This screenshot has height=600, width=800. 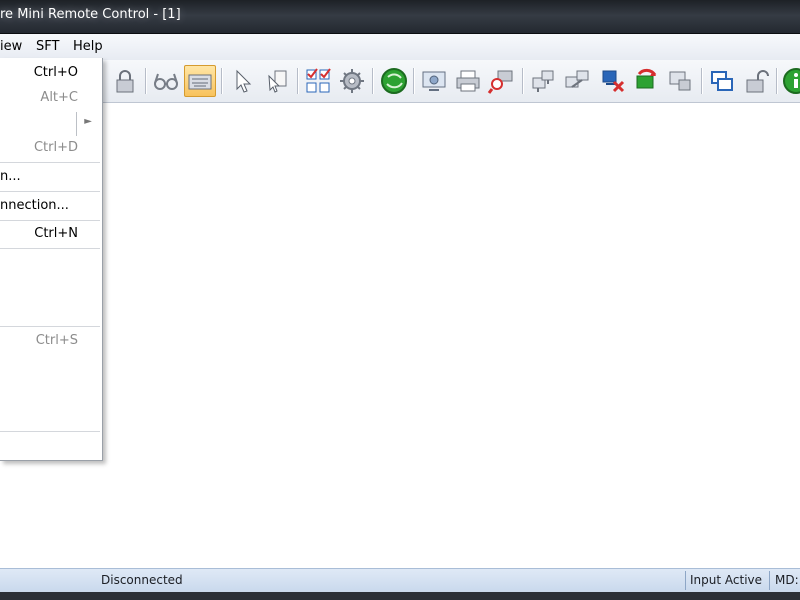 I want to click on unlock-icon, so click(x=757, y=81).